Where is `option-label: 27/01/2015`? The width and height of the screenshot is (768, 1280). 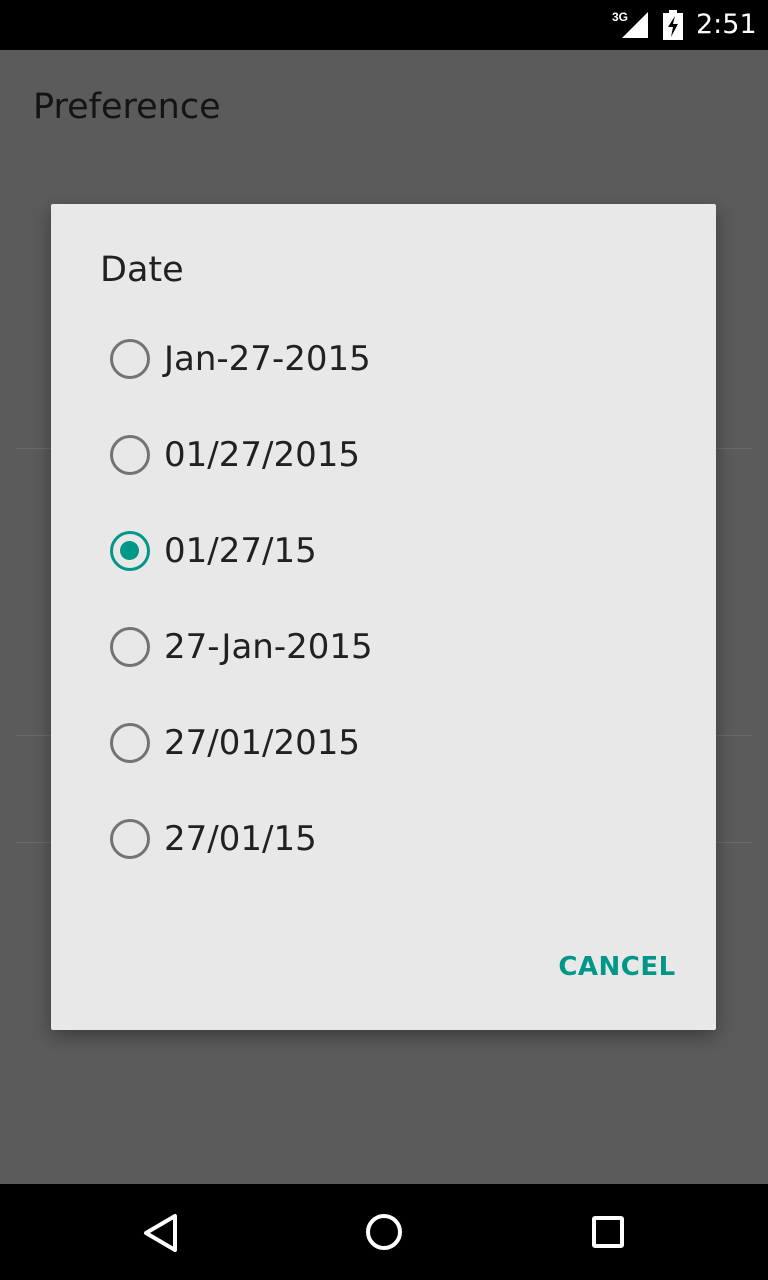 option-label: 27/01/2015 is located at coordinates (262, 743).